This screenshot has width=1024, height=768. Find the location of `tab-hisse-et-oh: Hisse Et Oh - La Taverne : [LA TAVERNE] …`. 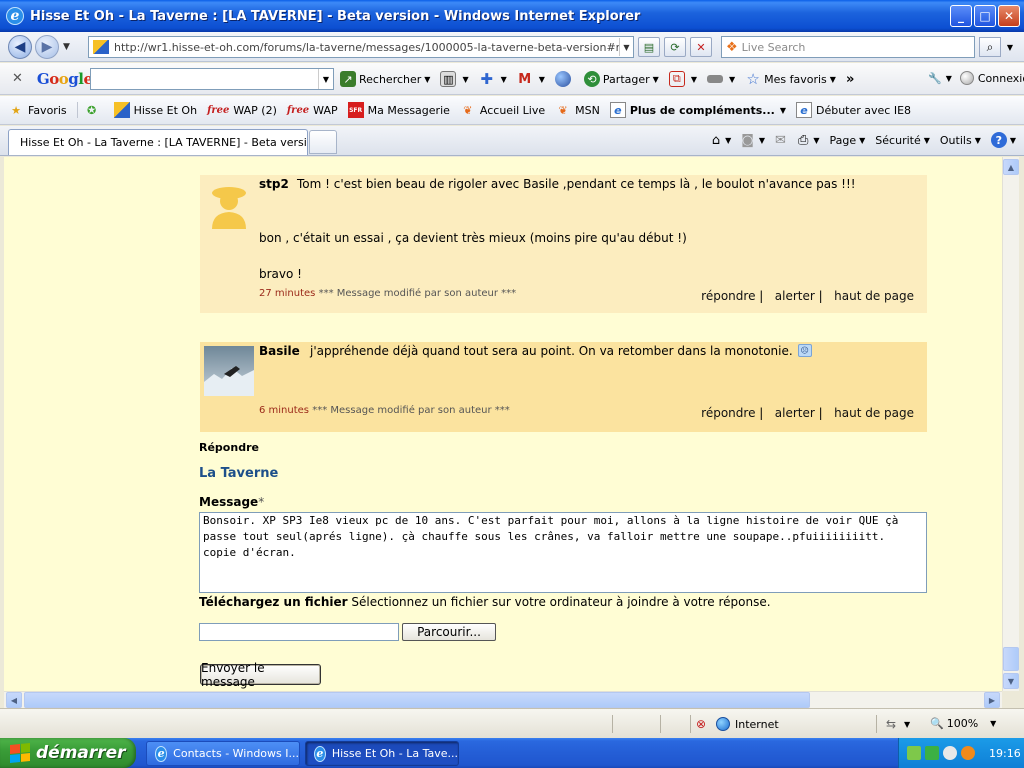

tab-hisse-et-oh: Hisse Et Oh - La Taverne : [LA TAVERNE] … is located at coordinates (158, 142).